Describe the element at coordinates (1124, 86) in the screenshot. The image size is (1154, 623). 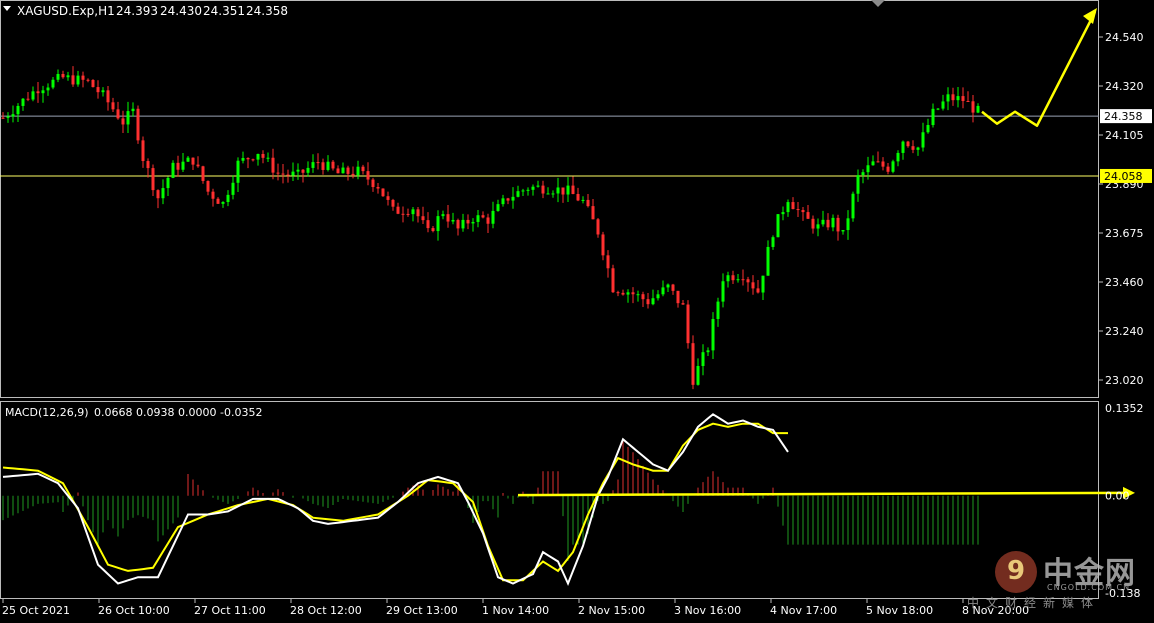
I see `y-tick-label: 24.320` at that location.